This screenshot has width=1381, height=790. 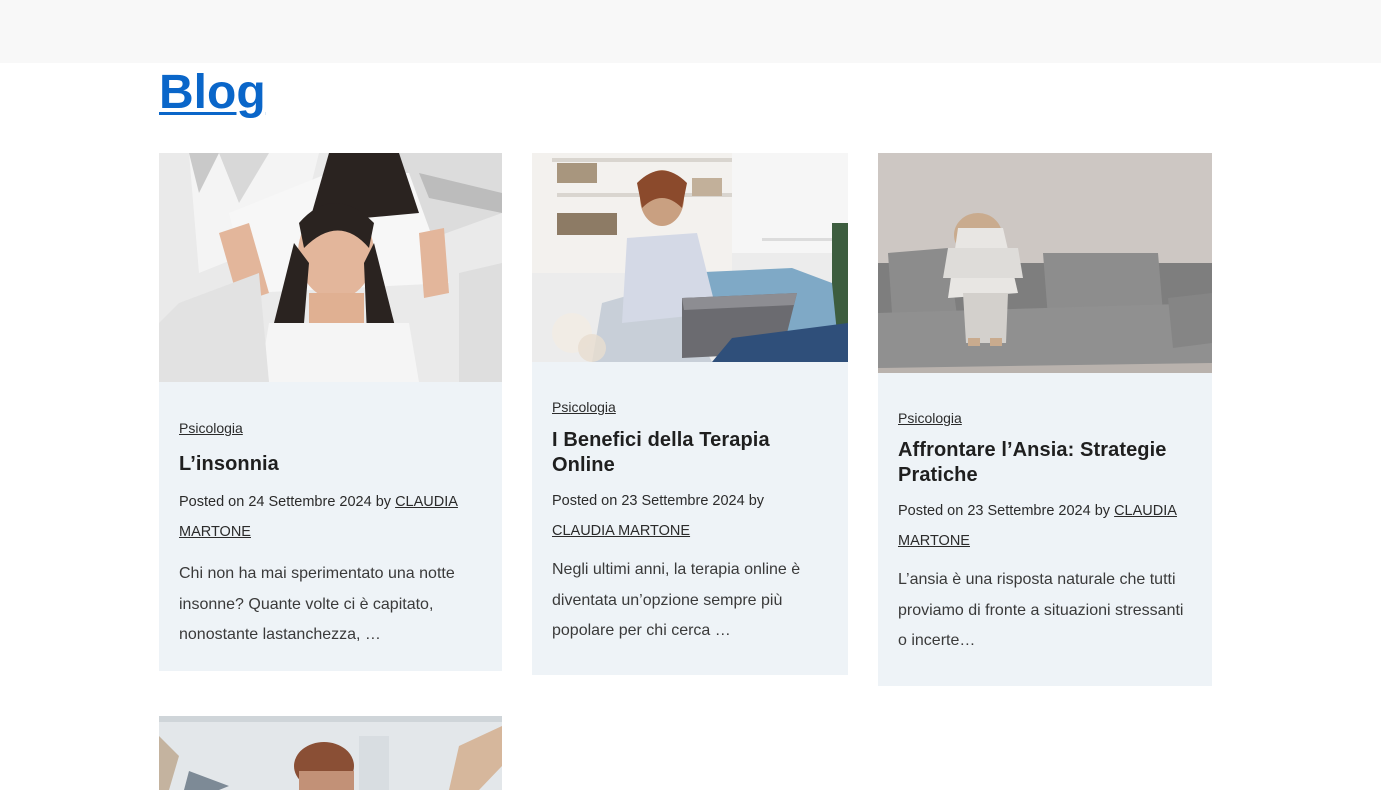 What do you see at coordinates (1045, 463) in the screenshot?
I see `post-title: Affrontare l’Ansia: Strategie Pratiche` at bounding box center [1045, 463].